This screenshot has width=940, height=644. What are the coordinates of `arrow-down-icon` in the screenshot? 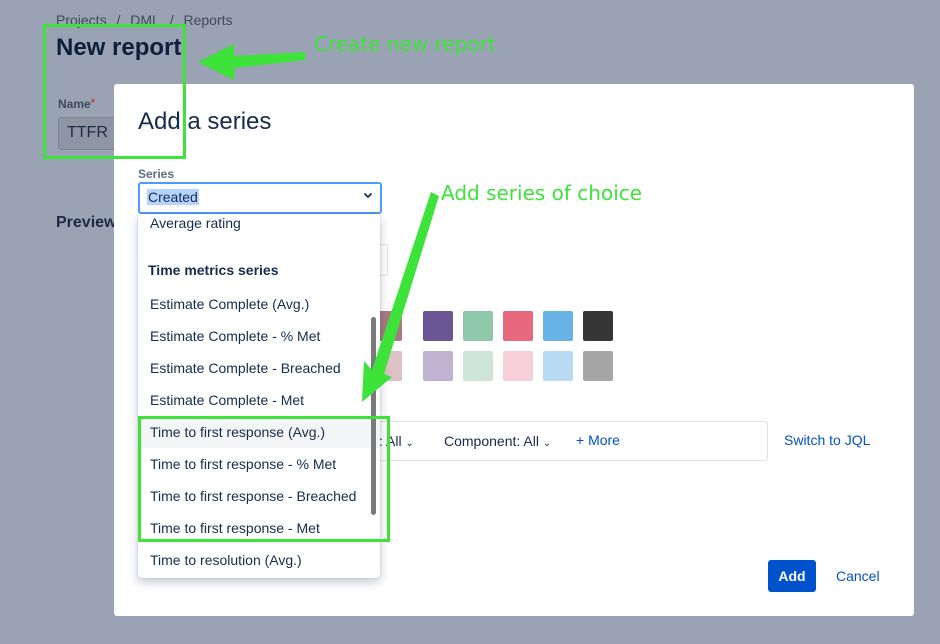 It's located at (400, 297).